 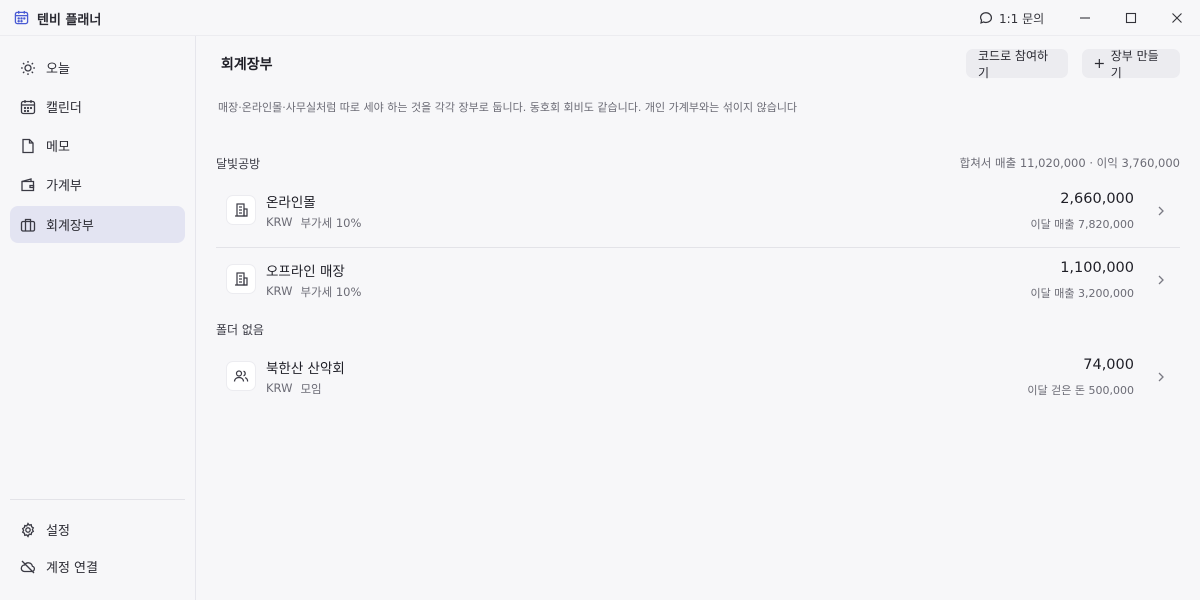 What do you see at coordinates (305, 272) in the screenshot?
I see `ledger-name: 오프라인 매장` at bounding box center [305, 272].